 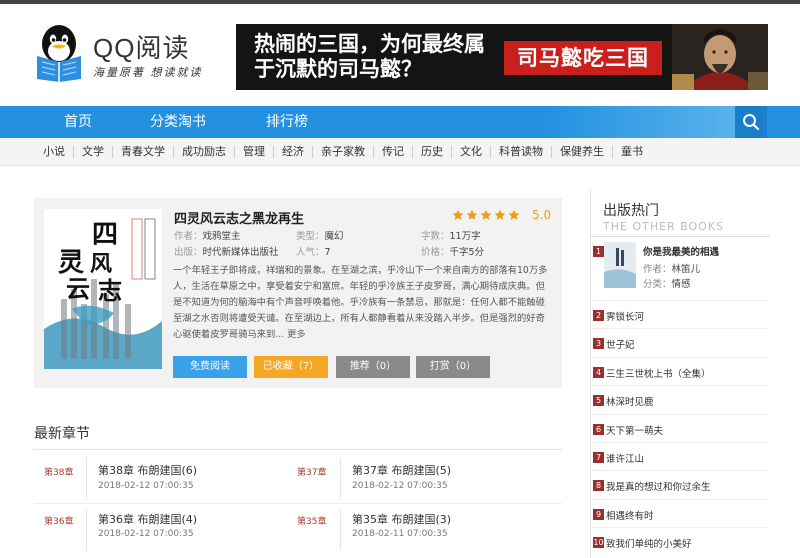 I want to click on top-border, so click(x=400, y=2).